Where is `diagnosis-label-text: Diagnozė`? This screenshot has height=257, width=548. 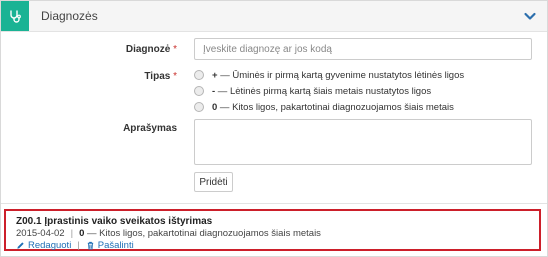
diagnosis-label-text: Diagnozė is located at coordinates (148, 49).